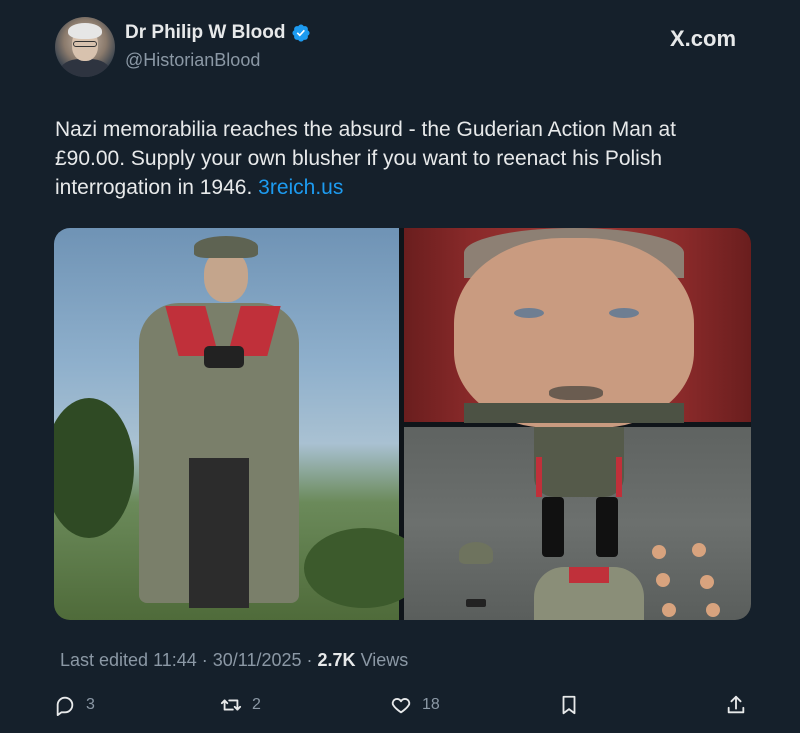  Describe the element at coordinates (205, 33) in the screenshot. I see `author-display-name: Dr Philip W Blood` at that location.